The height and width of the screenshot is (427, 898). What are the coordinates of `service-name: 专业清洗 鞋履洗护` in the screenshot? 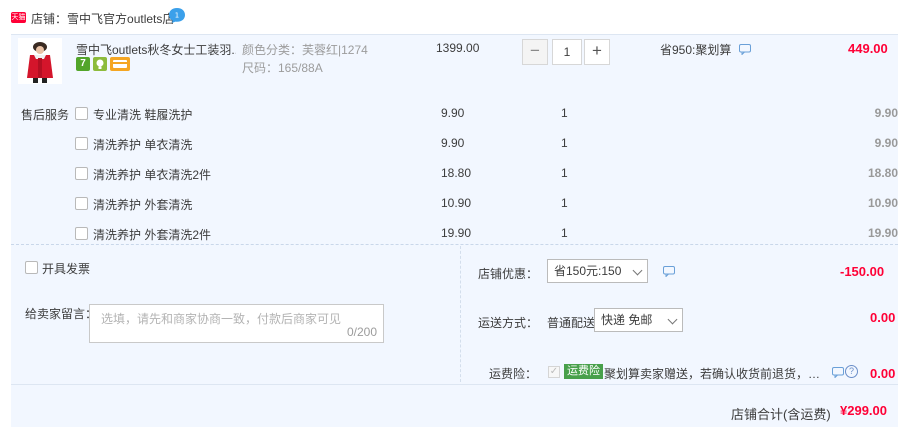 It's located at (143, 115).